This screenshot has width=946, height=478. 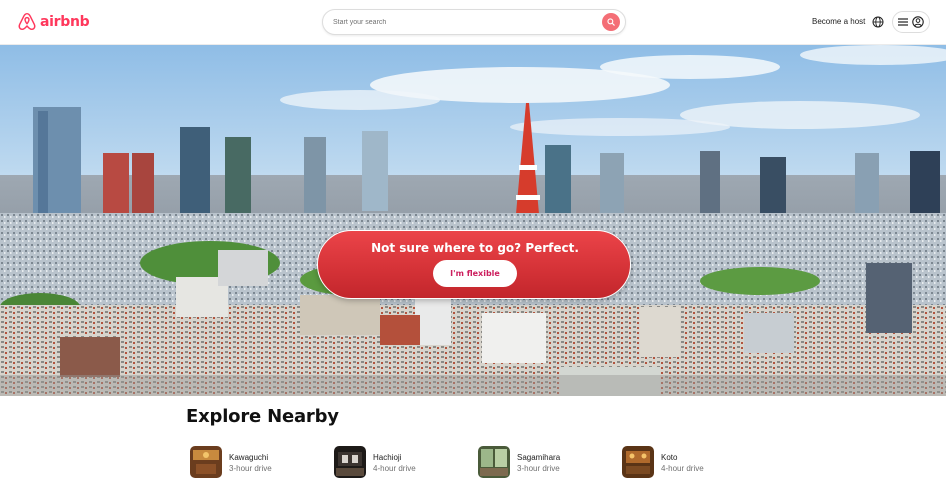 What do you see at coordinates (539, 457) in the screenshot?
I see `nearby-name: Sagamihara` at bounding box center [539, 457].